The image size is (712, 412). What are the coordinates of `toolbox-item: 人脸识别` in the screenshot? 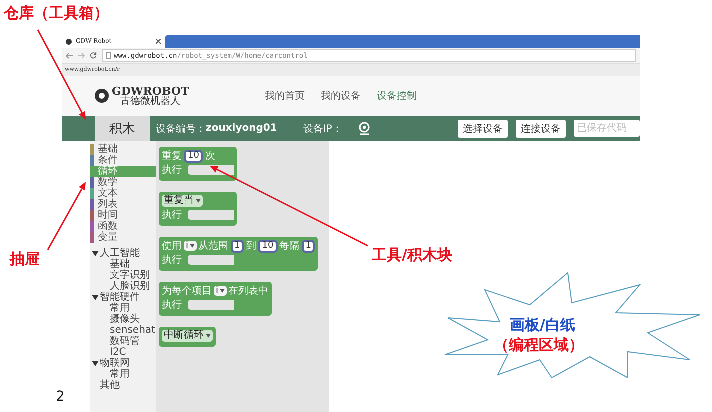 It's located at (123, 286).